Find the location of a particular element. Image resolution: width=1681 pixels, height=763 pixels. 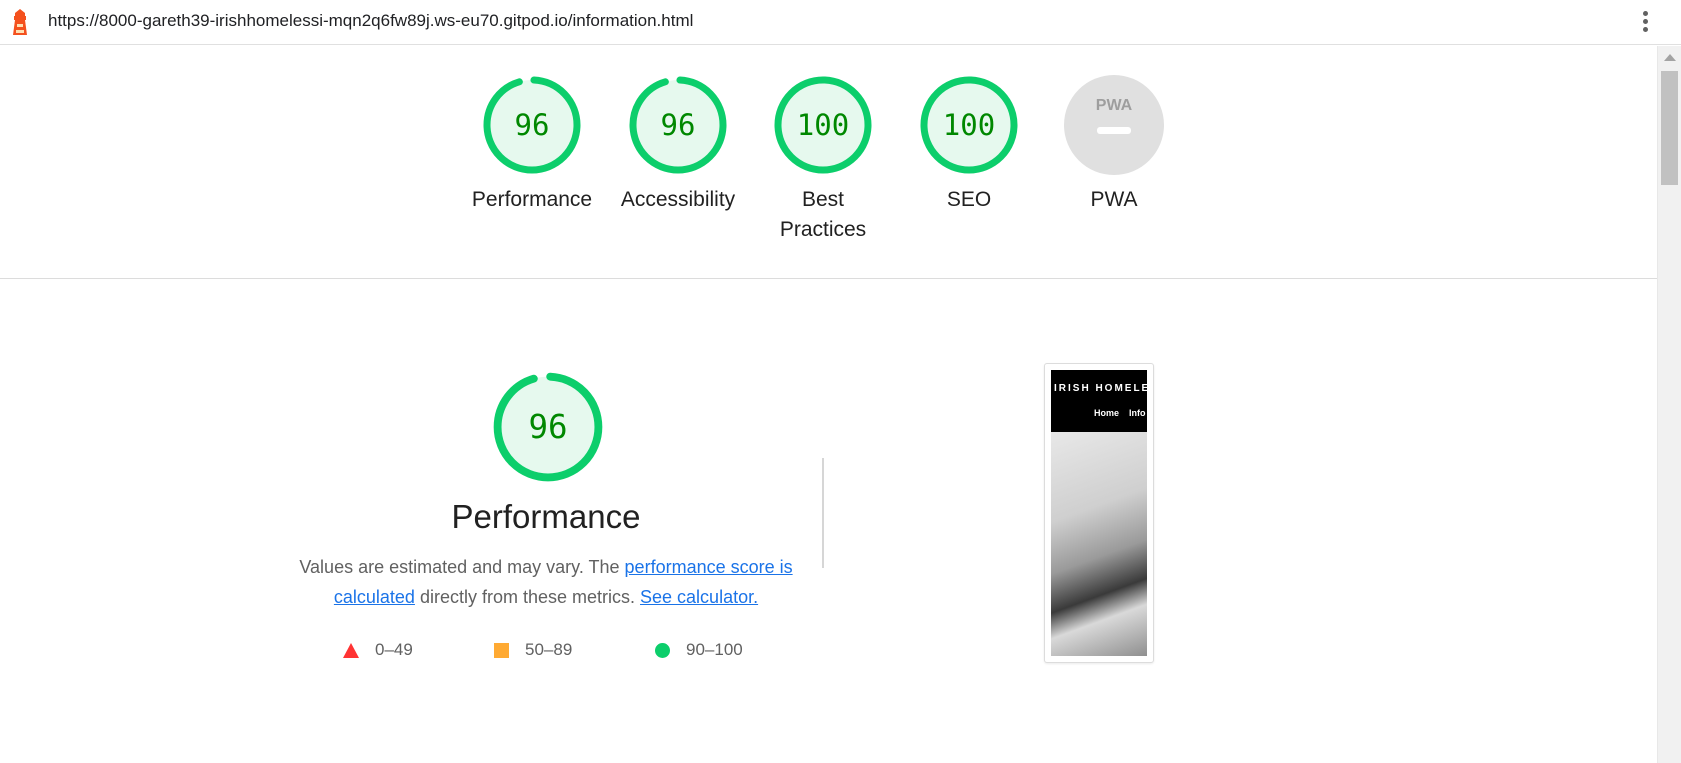

lighthouse-icon is located at coordinates (20, 22).